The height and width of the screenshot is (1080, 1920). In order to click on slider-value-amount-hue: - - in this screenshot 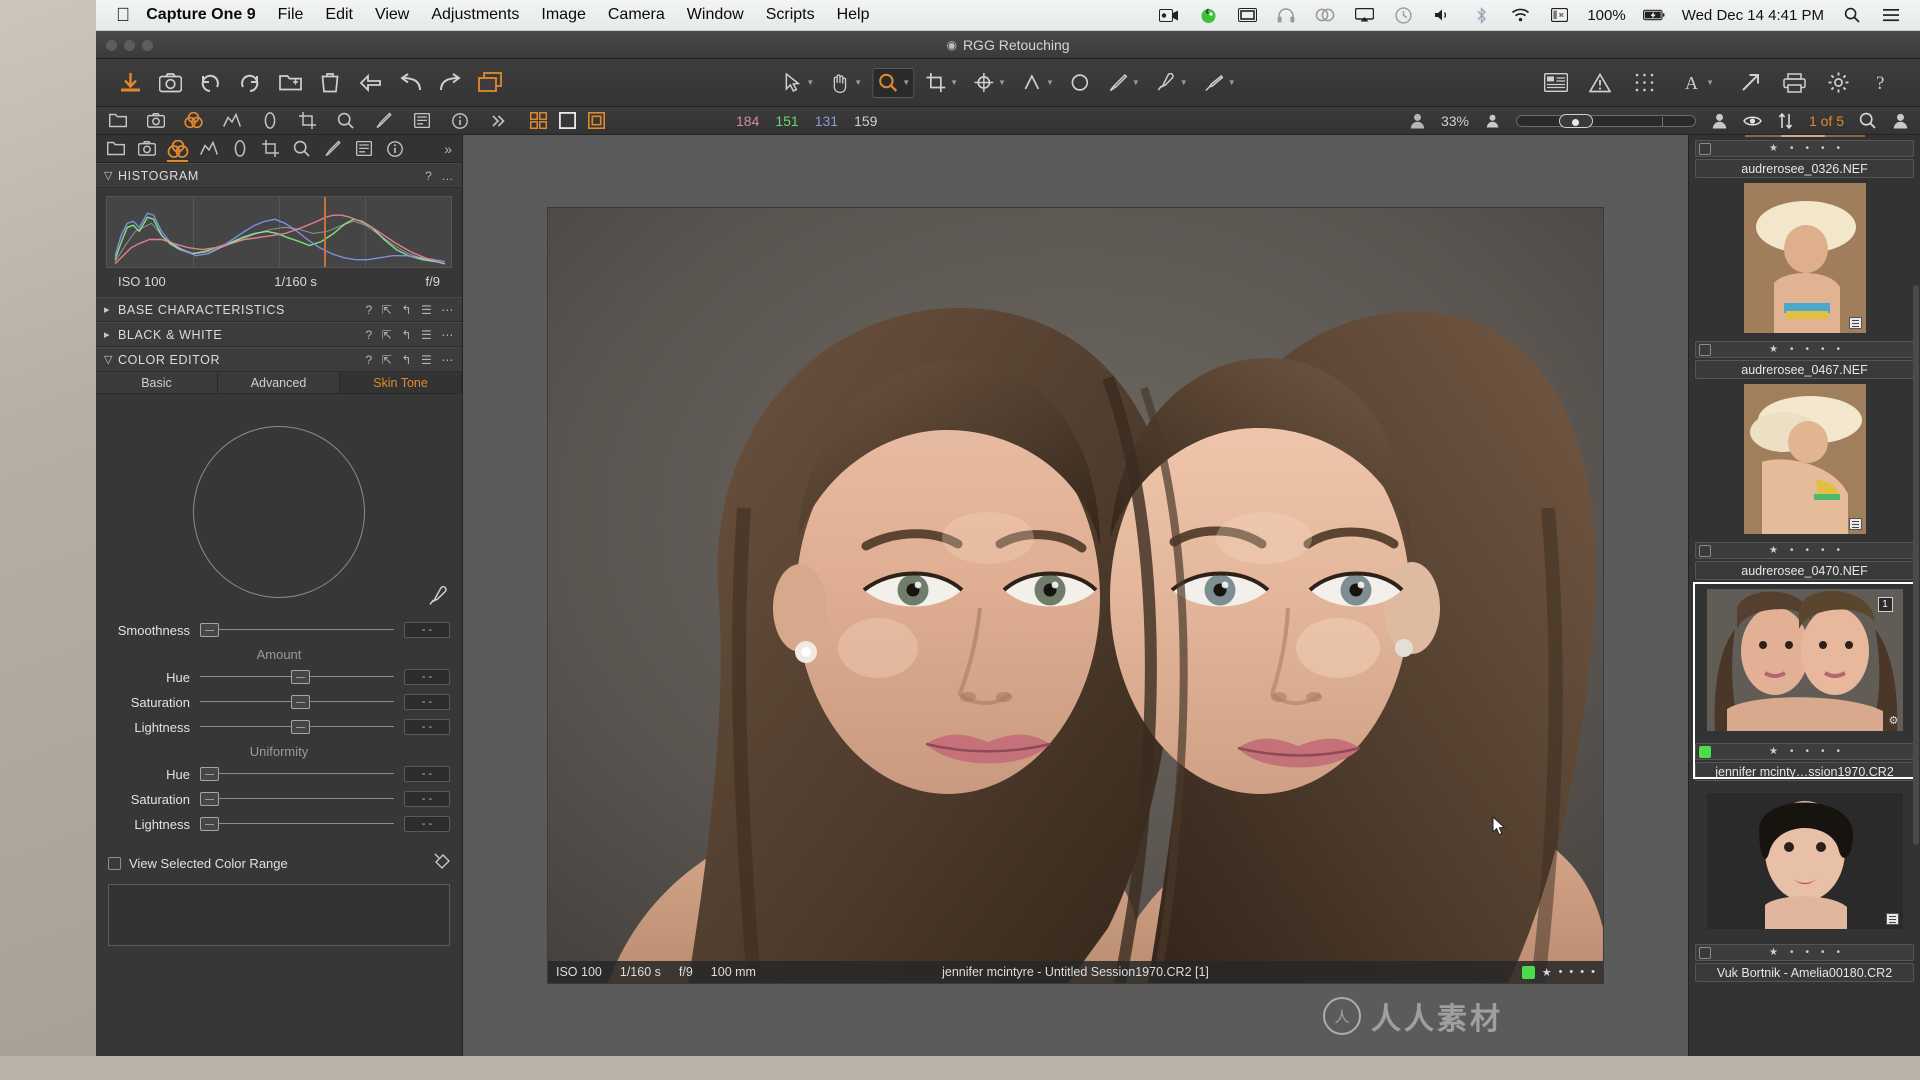, I will do `click(427, 677)`.